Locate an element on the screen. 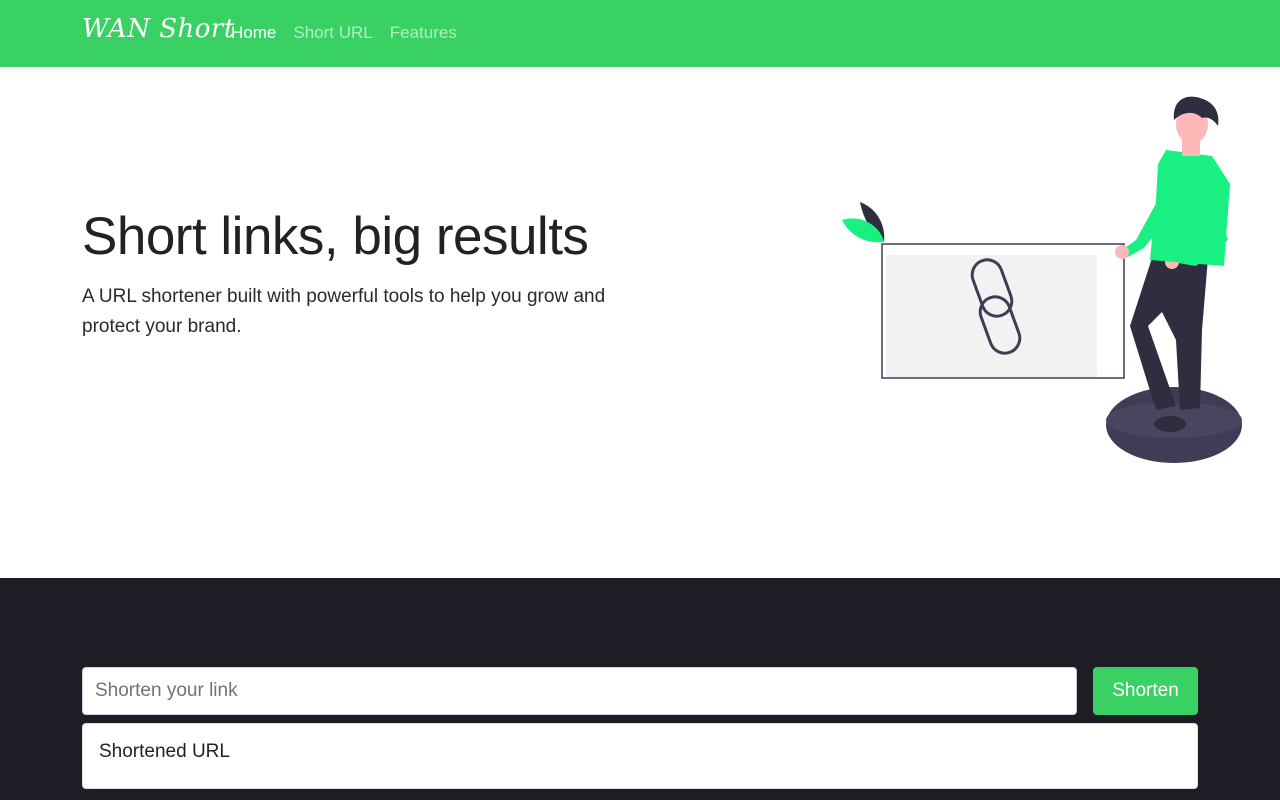  brand-logo: WAN Short is located at coordinates (158, 29).